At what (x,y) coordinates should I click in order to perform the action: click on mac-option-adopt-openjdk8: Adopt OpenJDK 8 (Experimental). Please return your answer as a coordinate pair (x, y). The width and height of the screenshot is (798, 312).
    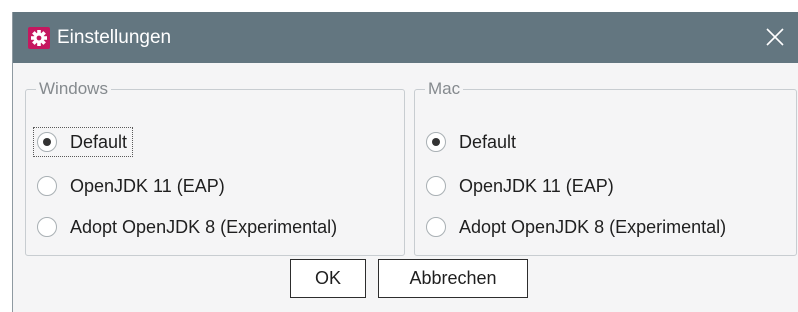
    Looking at the image, I should click on (577, 227).